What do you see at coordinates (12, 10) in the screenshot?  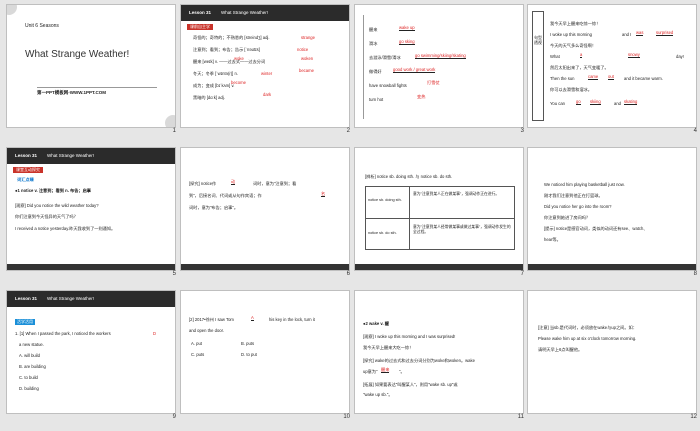 I see `corner-ornament` at bounding box center [12, 10].